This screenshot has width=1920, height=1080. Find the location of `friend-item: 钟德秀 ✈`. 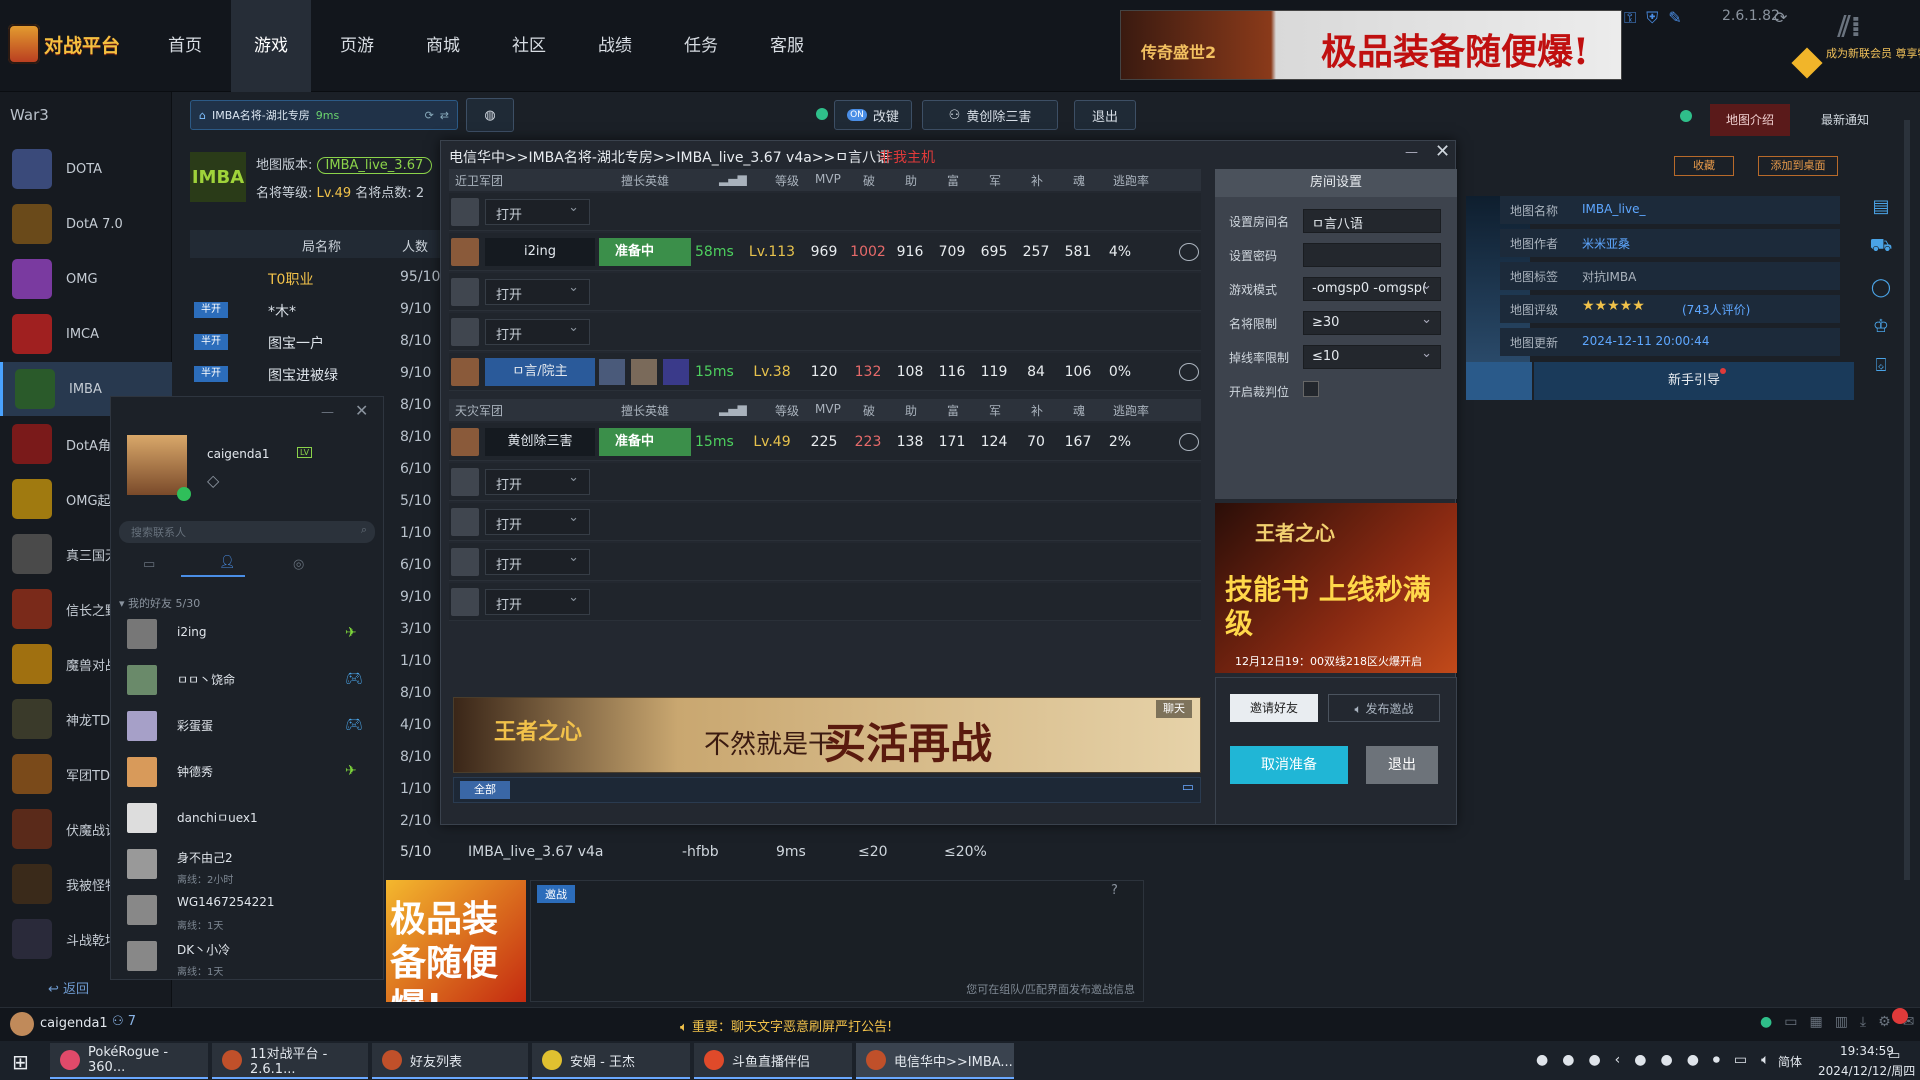

friend-item: 钟德秀 ✈ is located at coordinates (247, 775).